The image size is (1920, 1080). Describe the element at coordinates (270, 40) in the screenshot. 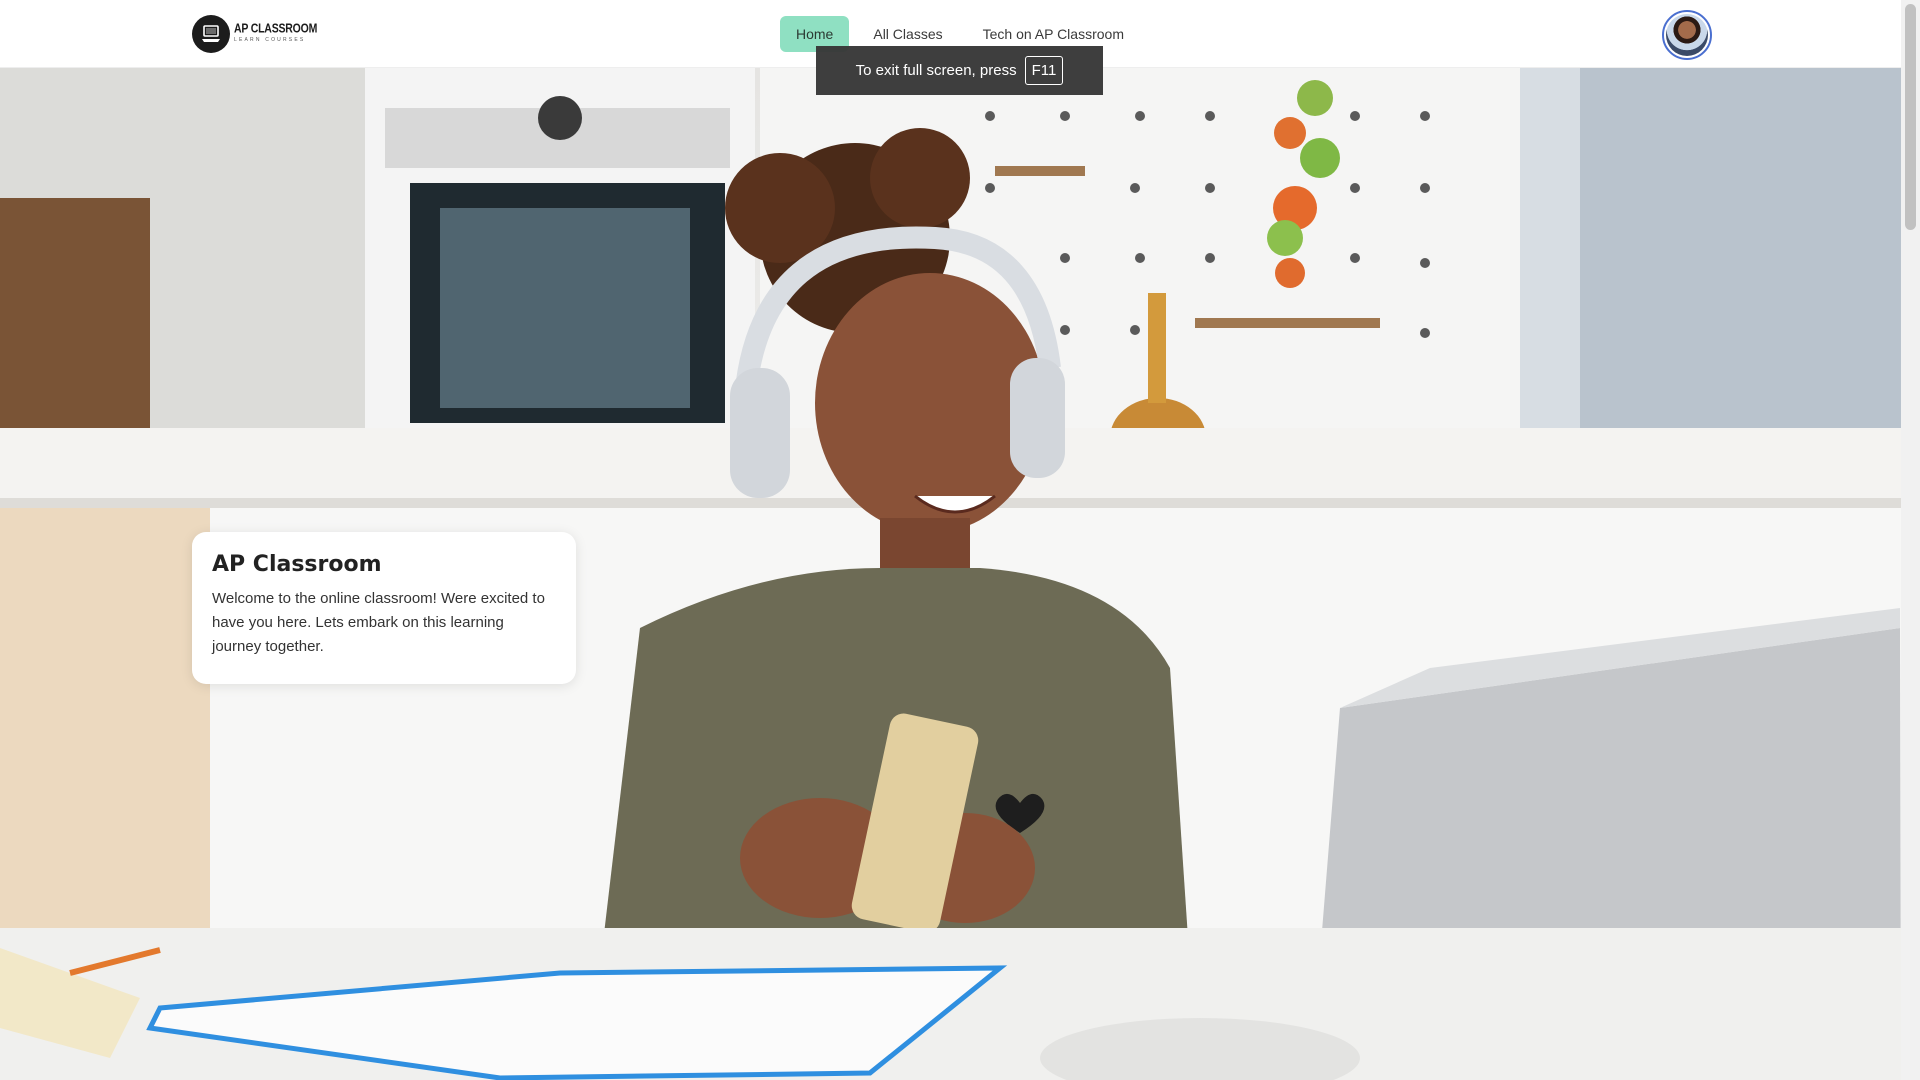

I see `logo-subtitle: LEARN COURSES` at that location.